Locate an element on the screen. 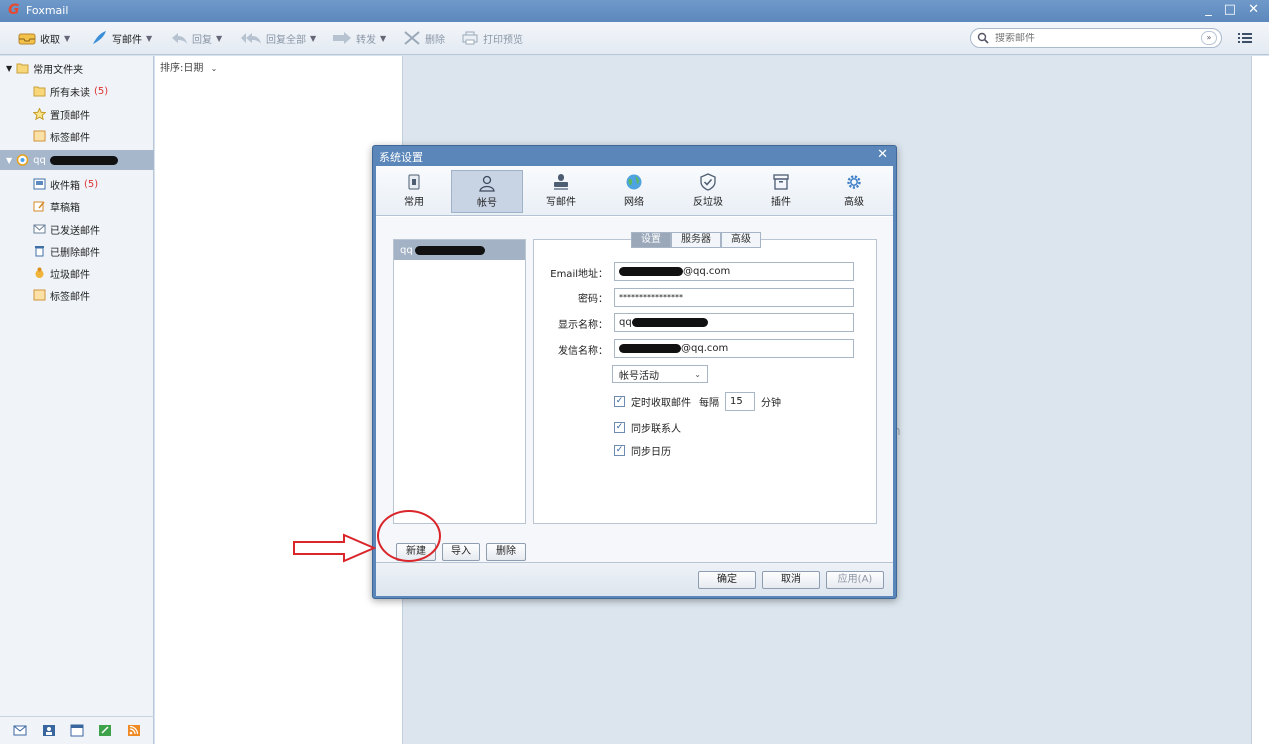 The image size is (1269, 744). subtab-server: 服务器 is located at coordinates (696, 240).